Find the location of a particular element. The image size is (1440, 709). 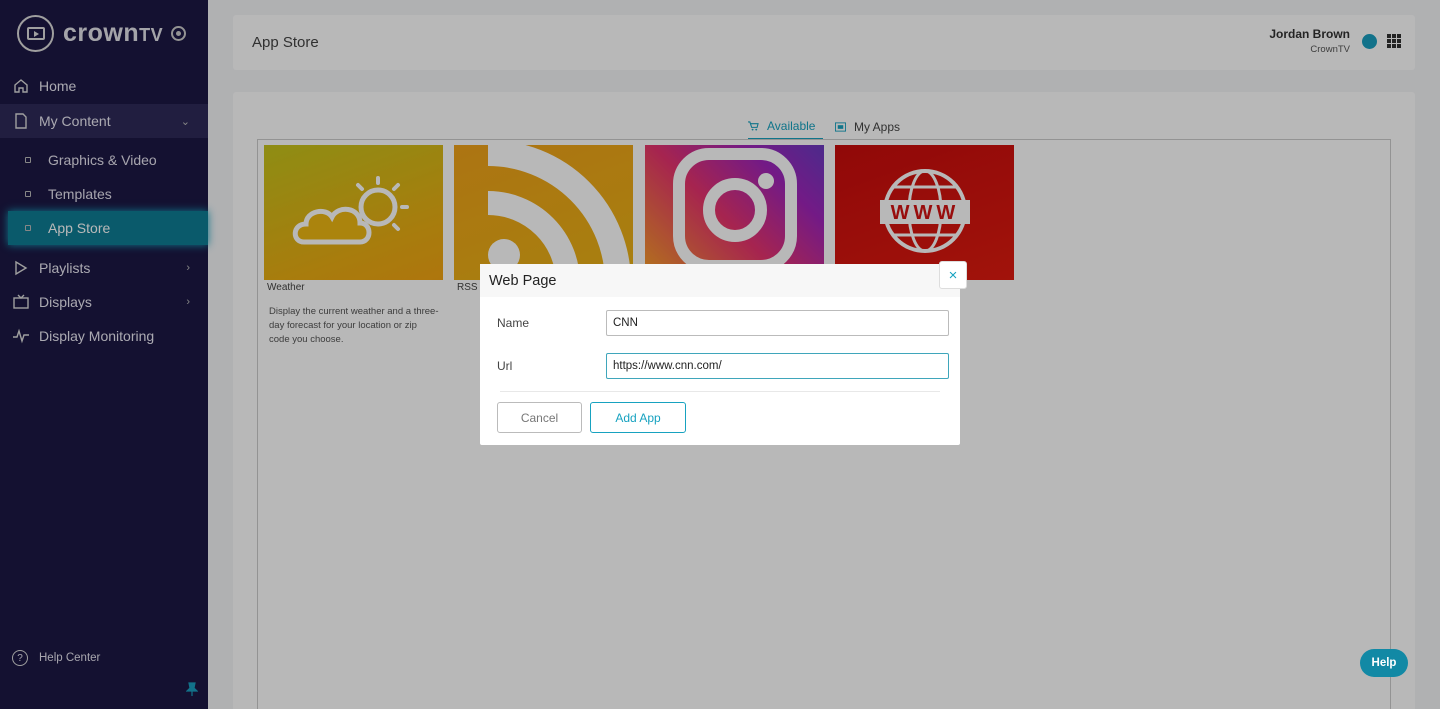

close-icon: × is located at coordinates (953, 275).